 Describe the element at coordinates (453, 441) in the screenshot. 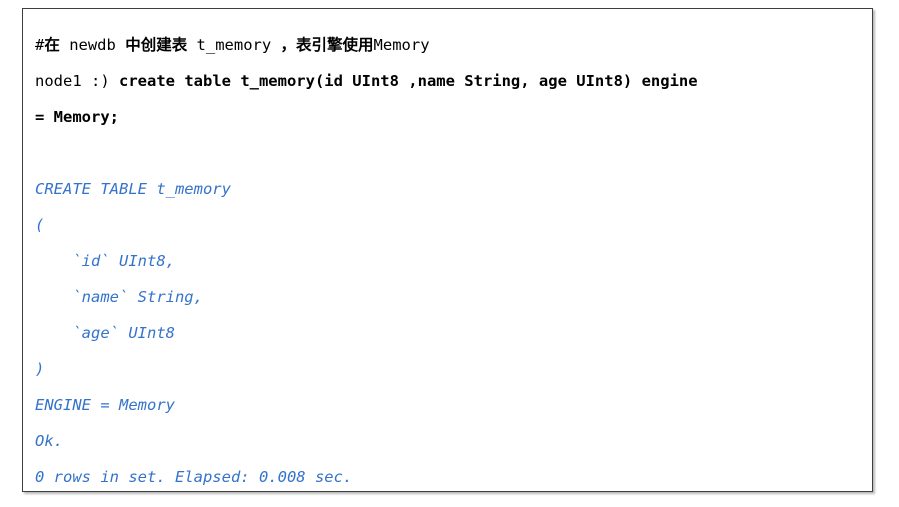

I see `output-line: Ok.` at that location.